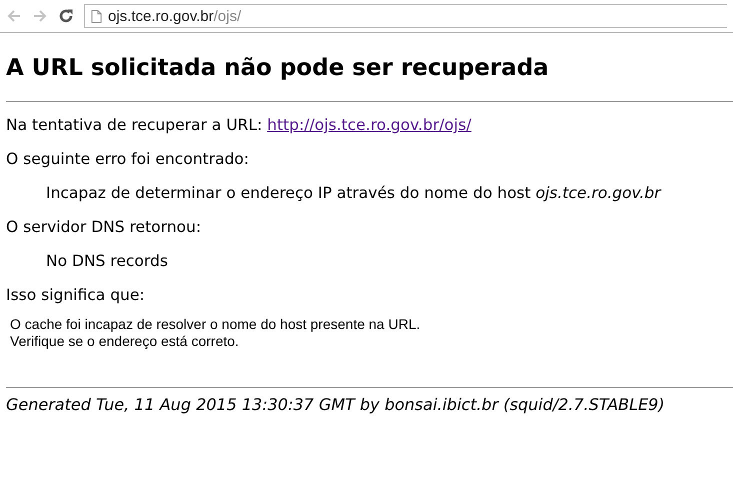 The width and height of the screenshot is (733, 483). I want to click on error-message: Incapaz de determinar o endereço IP através do nome do host ojs.tce.ro.gov.br, so click(353, 193).